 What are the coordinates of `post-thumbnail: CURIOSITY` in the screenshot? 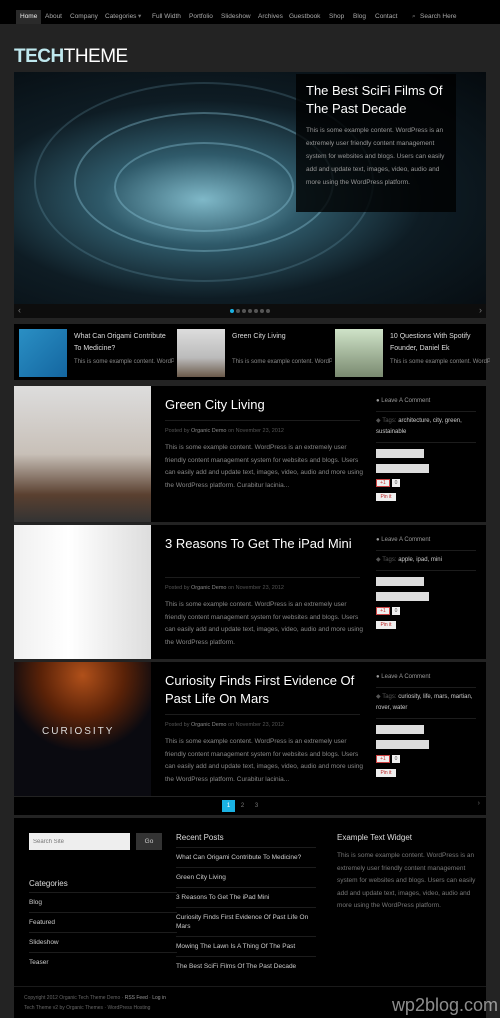 It's located at (82, 729).